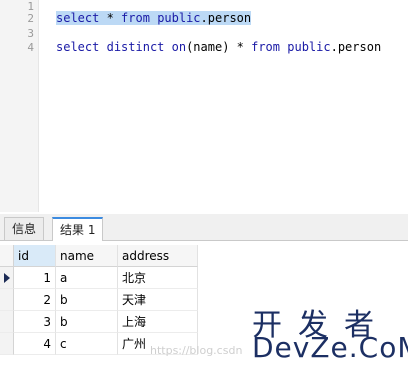 The image size is (408, 369). Describe the element at coordinates (35, 278) in the screenshot. I see `cell-id: 1` at that location.